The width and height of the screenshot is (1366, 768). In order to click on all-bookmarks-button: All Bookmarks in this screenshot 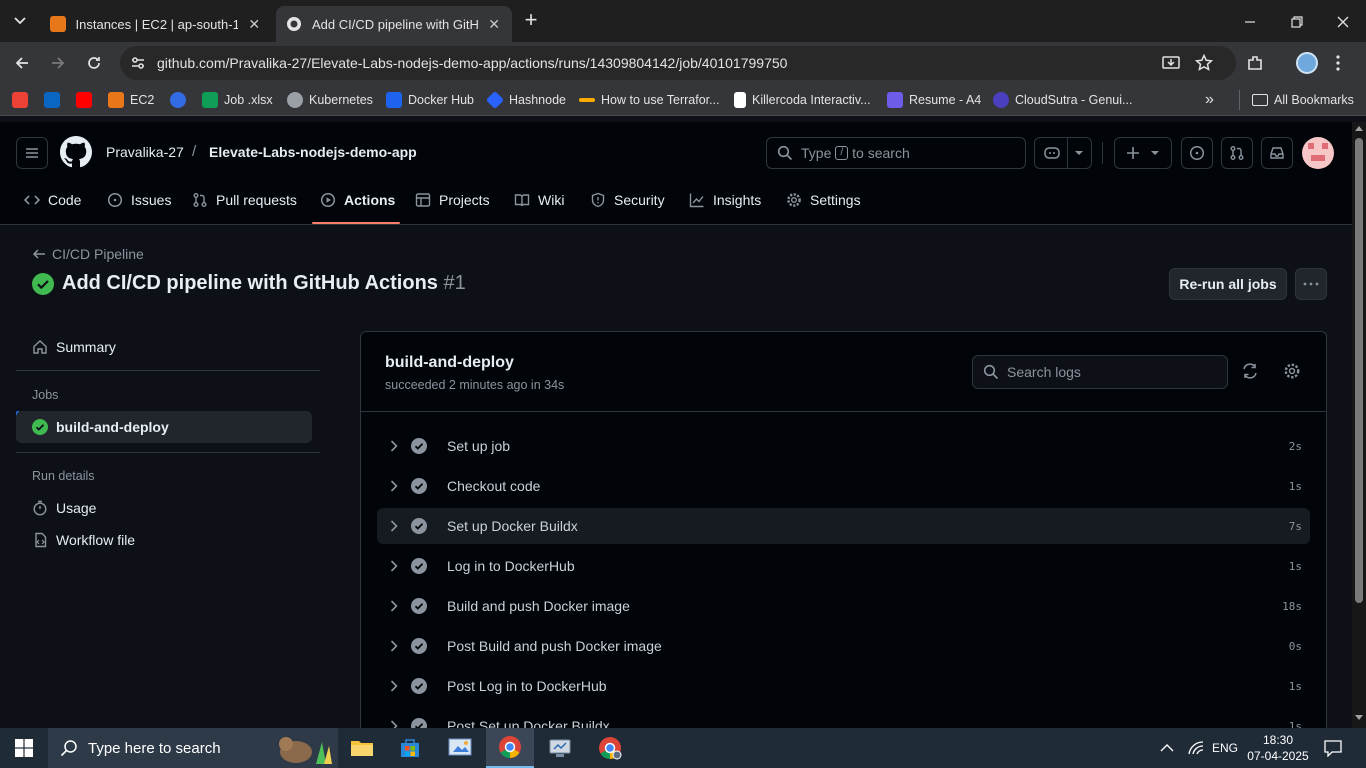, I will do `click(1303, 100)`.